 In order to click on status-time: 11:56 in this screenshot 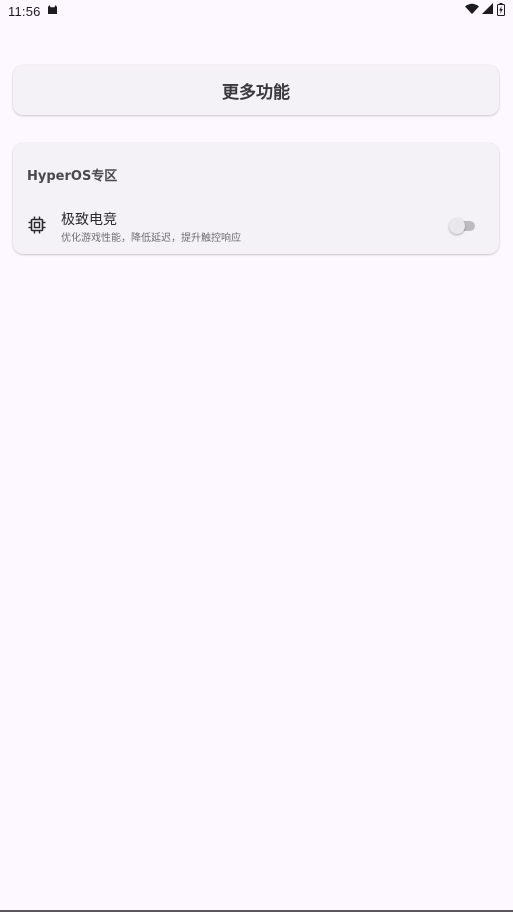, I will do `click(24, 11)`.